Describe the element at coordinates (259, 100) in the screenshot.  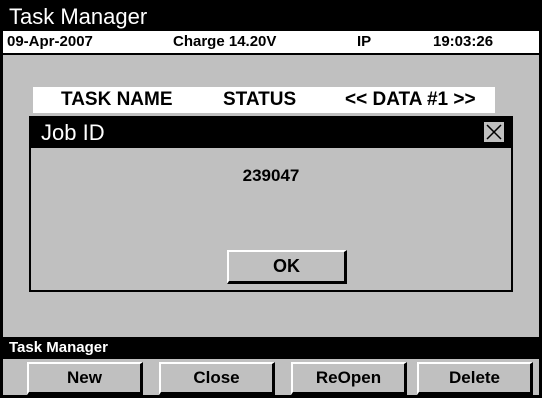
I see `column-header-status: STATUS` at that location.